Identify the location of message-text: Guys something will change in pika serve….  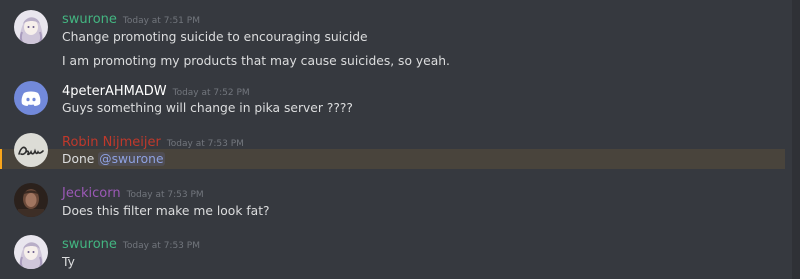
(207, 108).